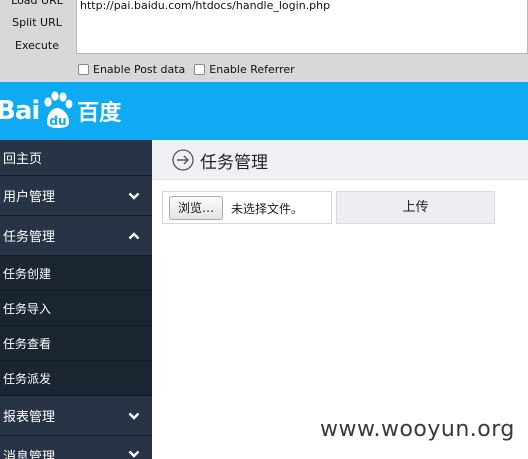  I want to click on logo-text-cn: 百度, so click(99, 113).